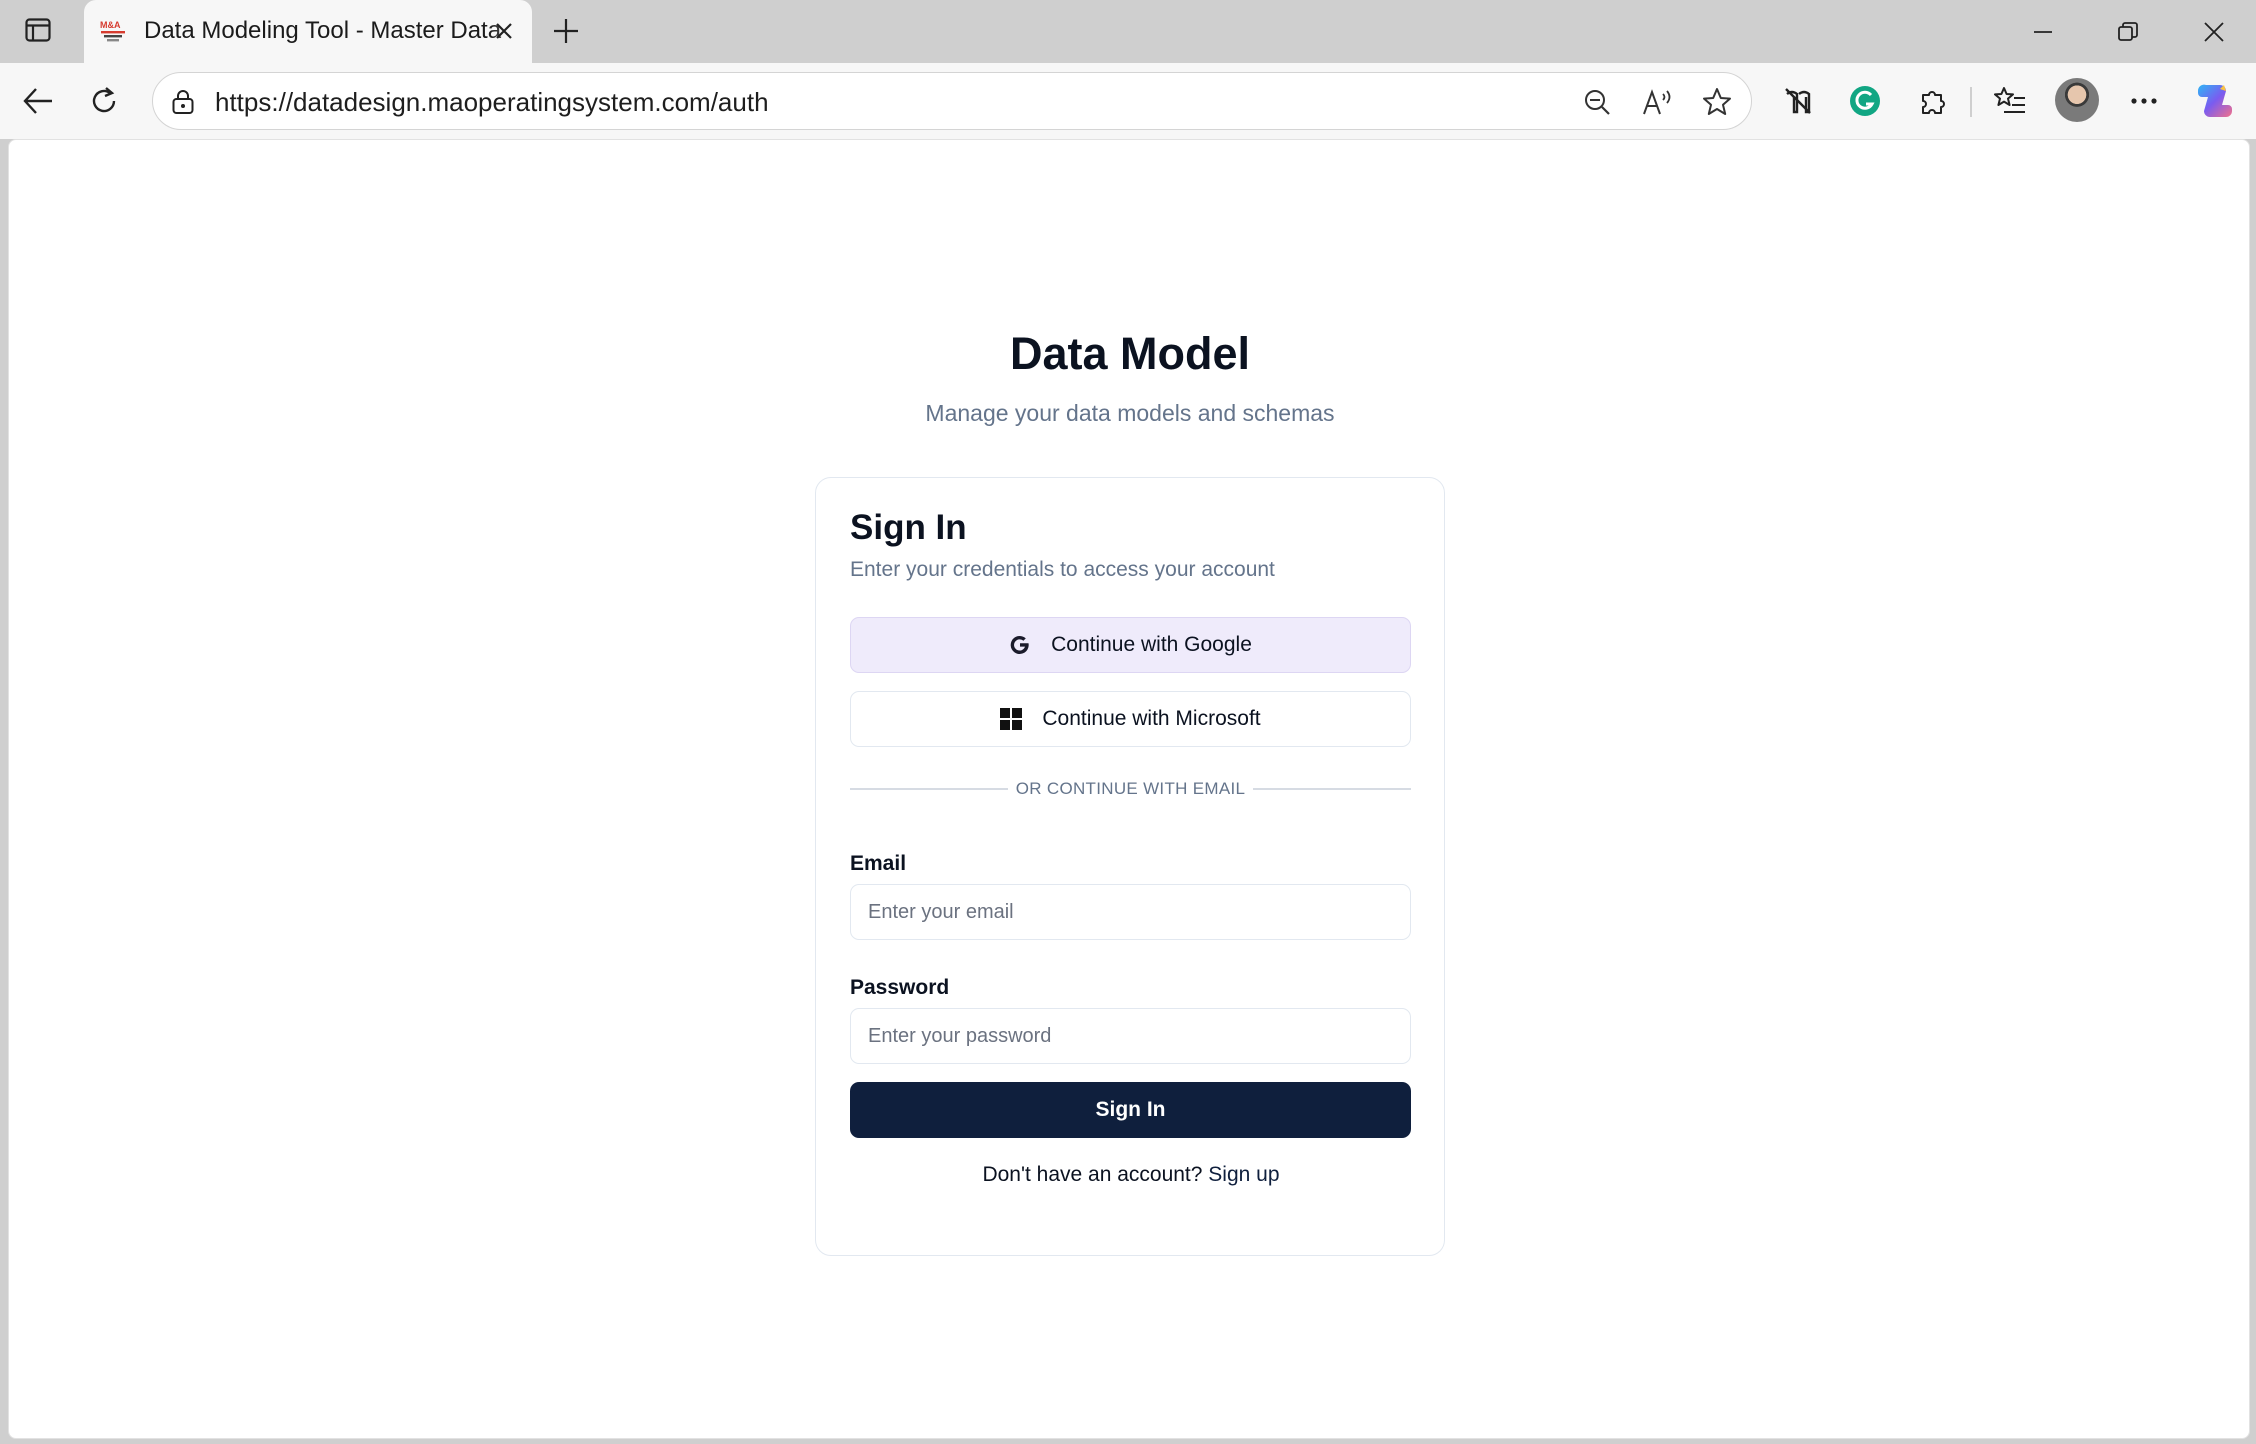 The width and height of the screenshot is (2256, 1444). I want to click on site-favicon-icon: M&A, so click(113, 31).